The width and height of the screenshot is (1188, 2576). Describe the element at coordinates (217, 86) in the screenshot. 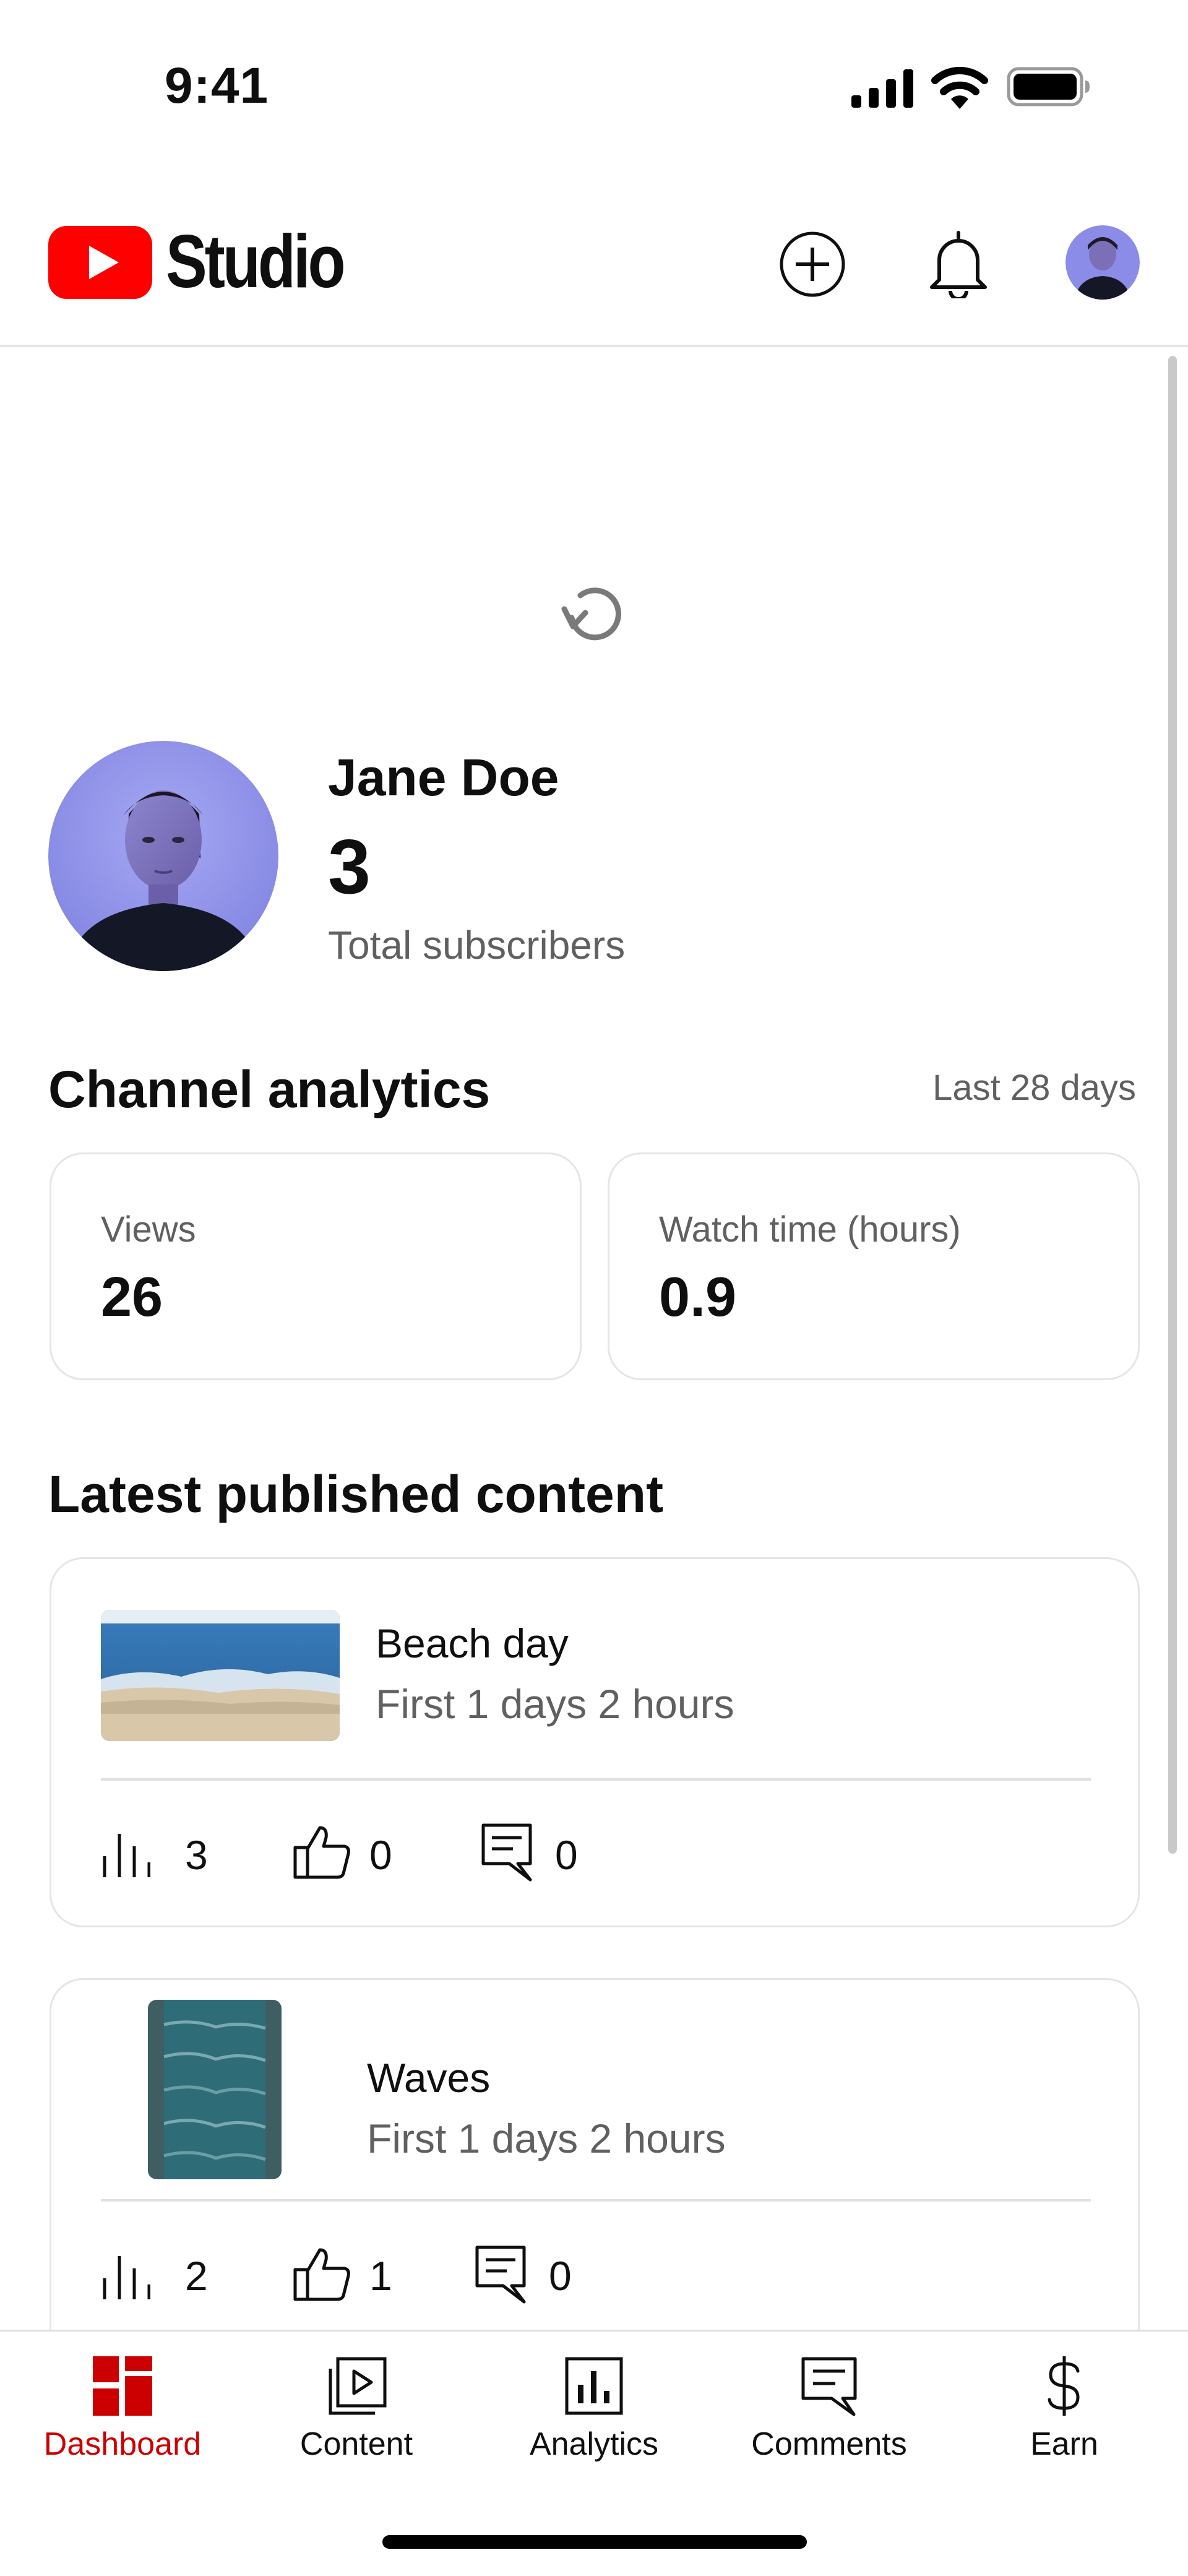

I see `status-time: 9:41` at that location.